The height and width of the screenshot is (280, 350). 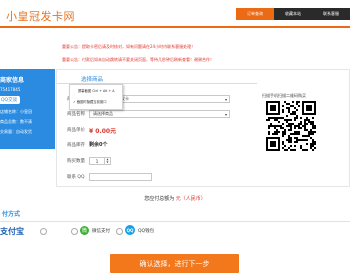 I want to click on context-menu-item-hide-window: ✓ 截图时隐藏当前窗口, so click(x=90, y=101).